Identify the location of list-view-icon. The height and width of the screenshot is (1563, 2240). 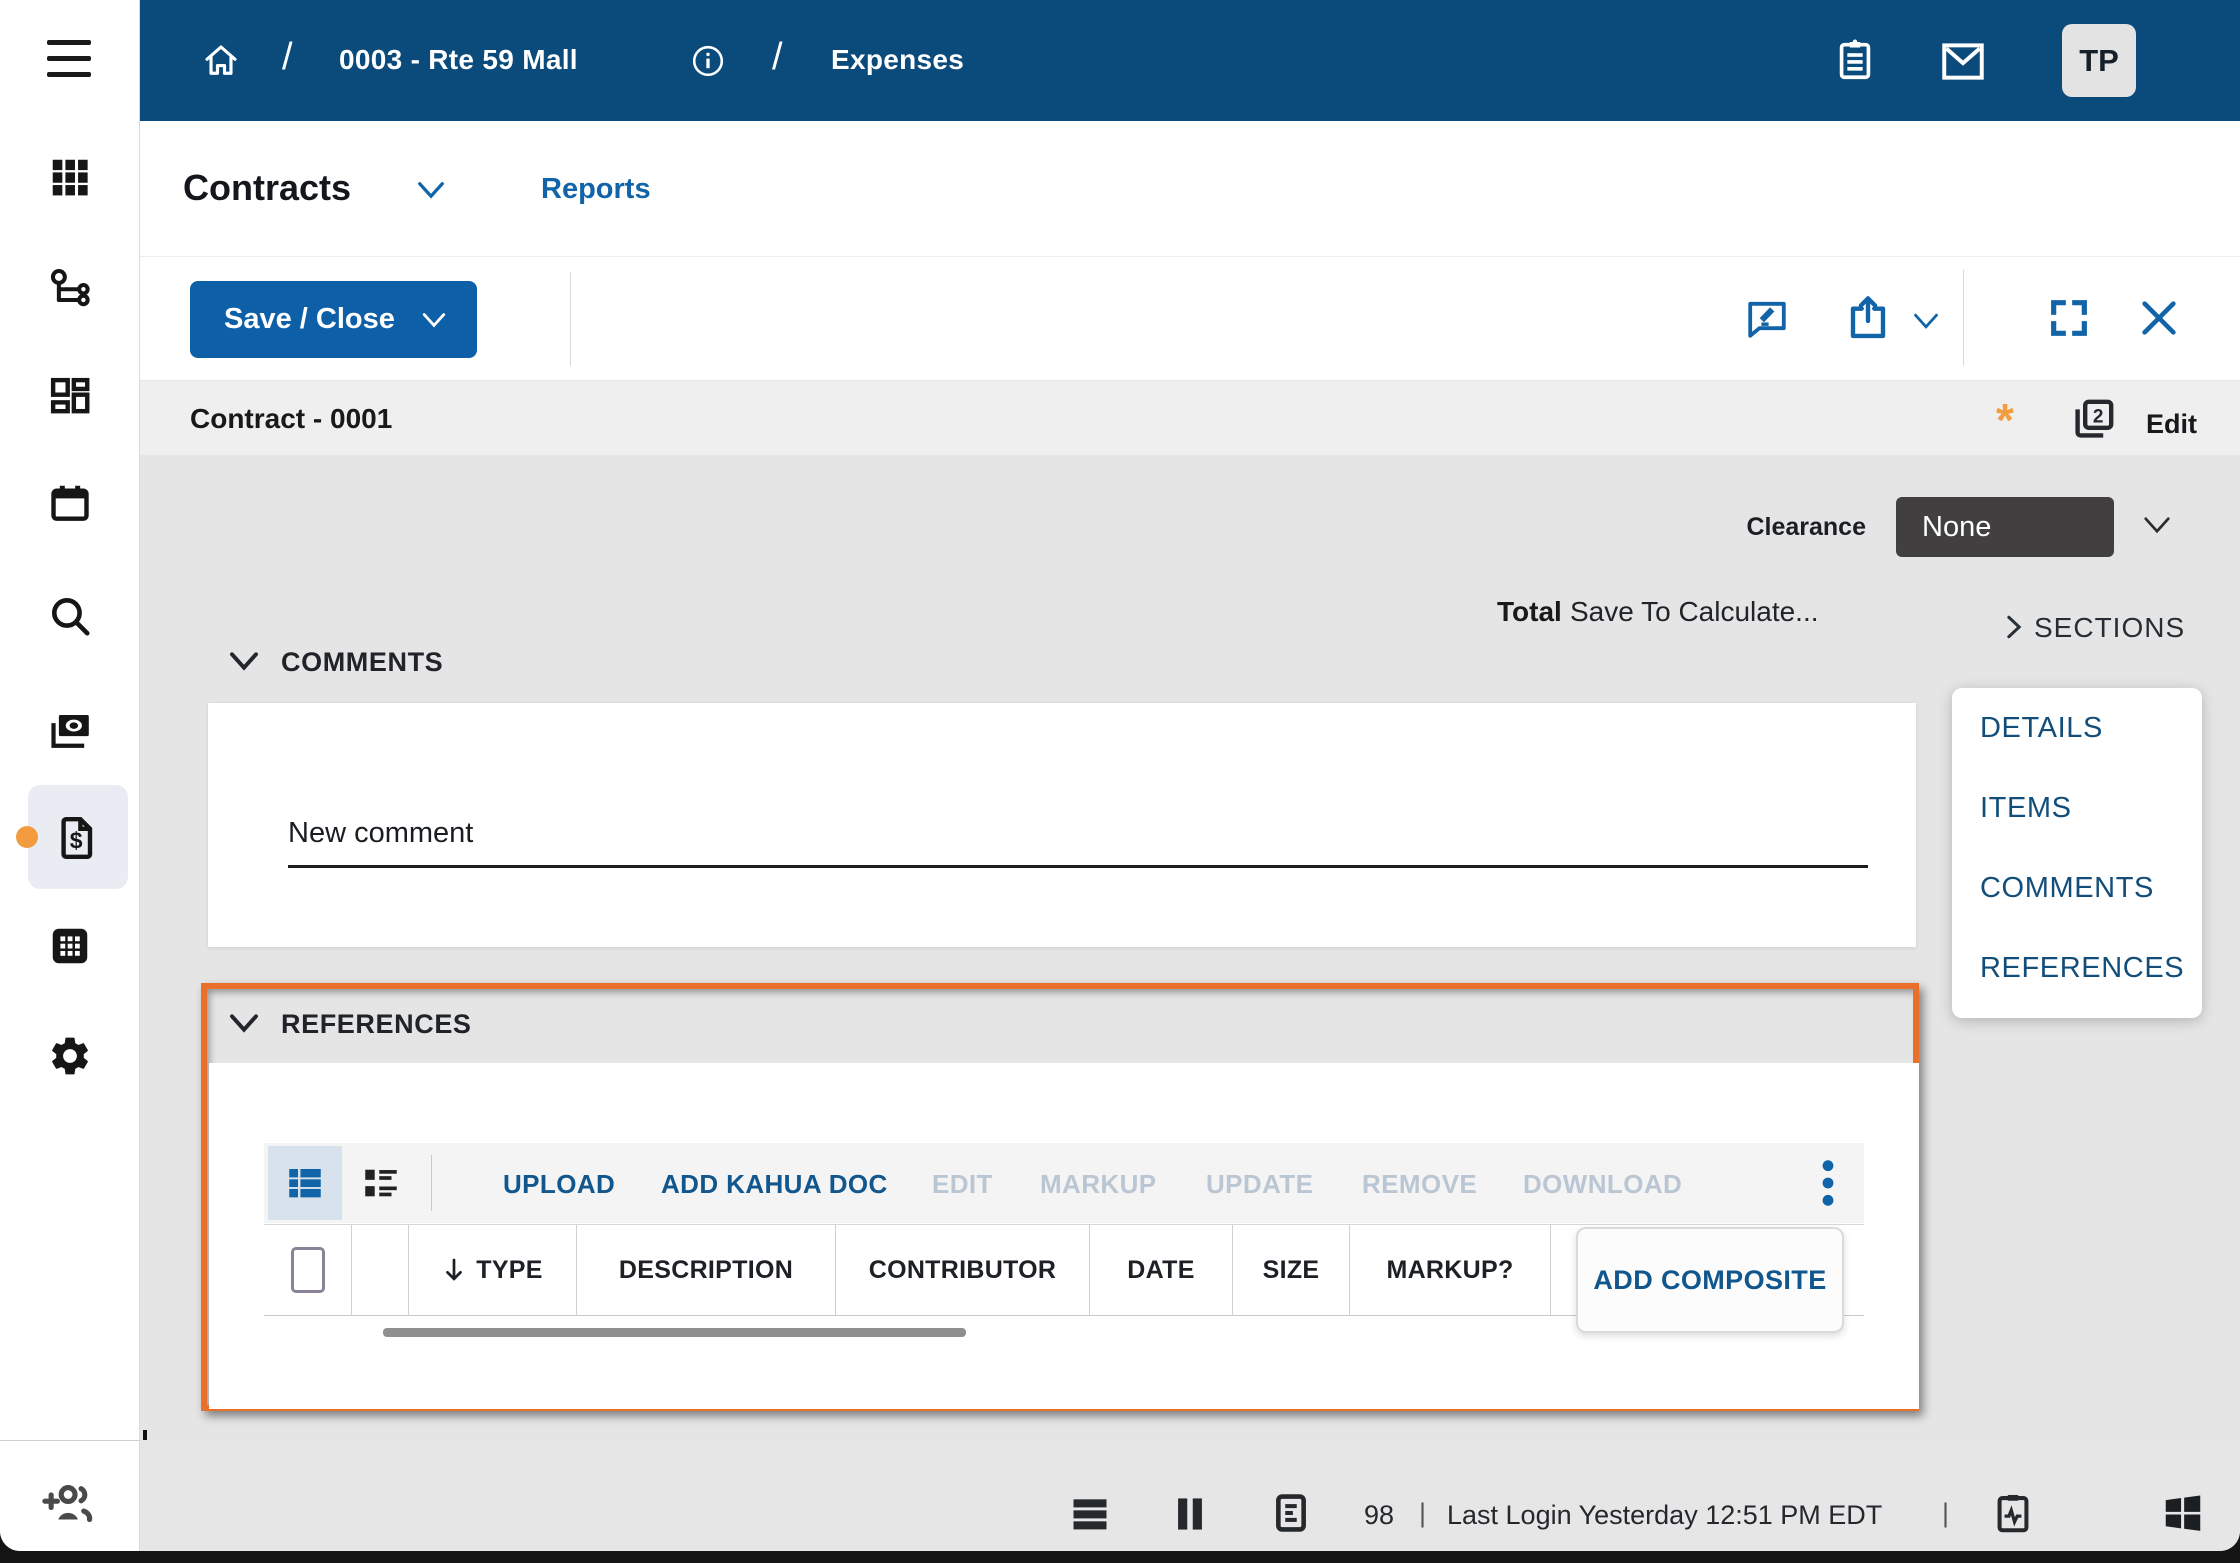
(381, 1183).